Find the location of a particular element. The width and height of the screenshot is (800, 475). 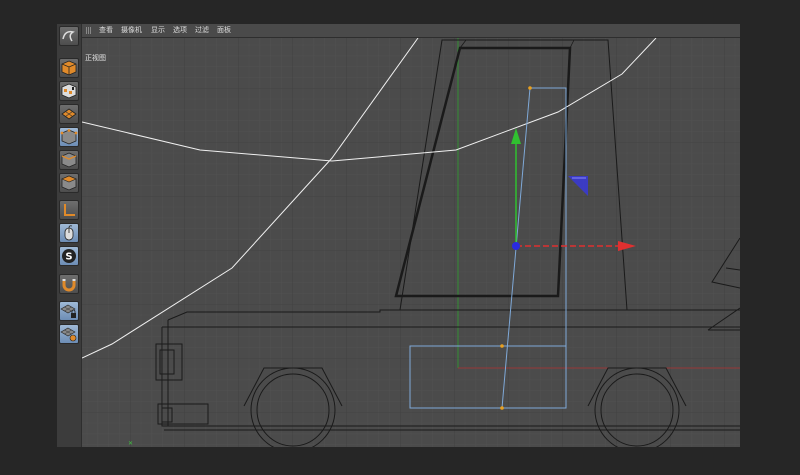

solo-mode: S is located at coordinates (69, 256).